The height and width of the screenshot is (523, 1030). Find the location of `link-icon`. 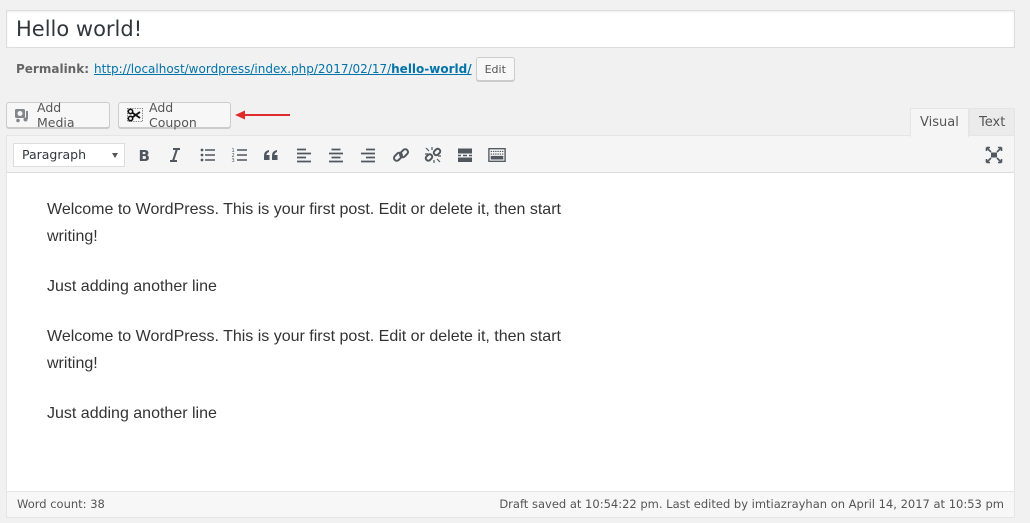

link-icon is located at coordinates (401, 155).